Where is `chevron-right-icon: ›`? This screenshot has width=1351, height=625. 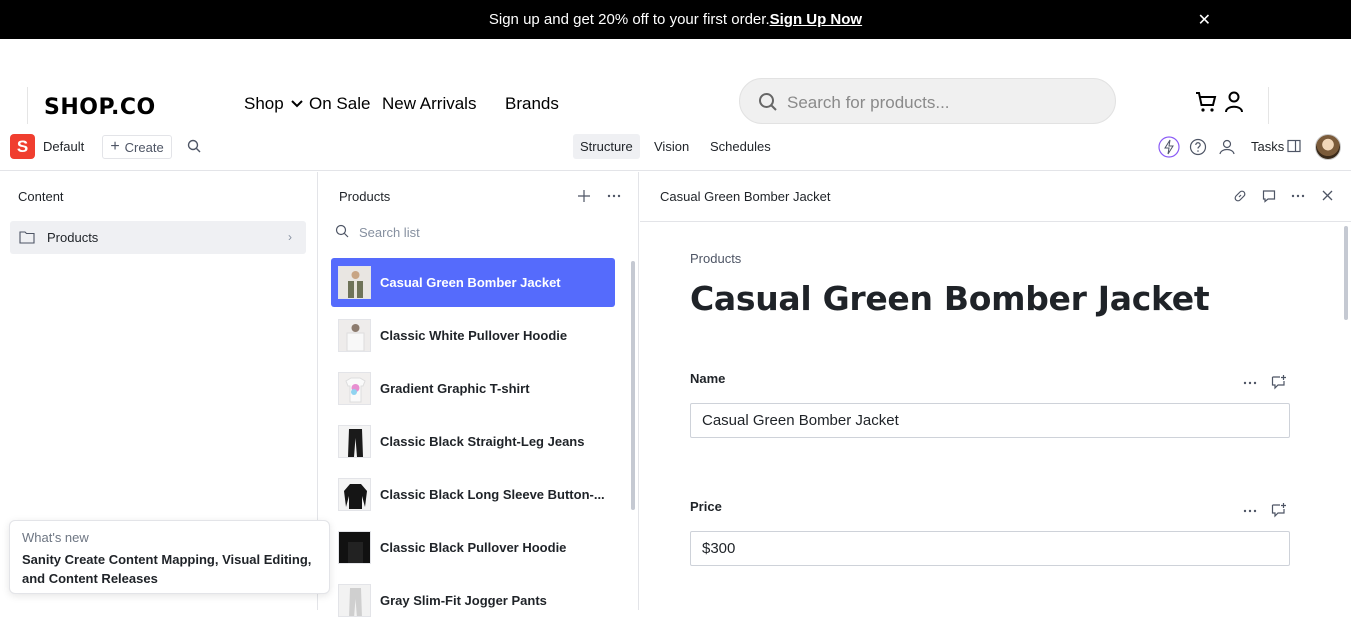 chevron-right-icon: › is located at coordinates (290, 237).